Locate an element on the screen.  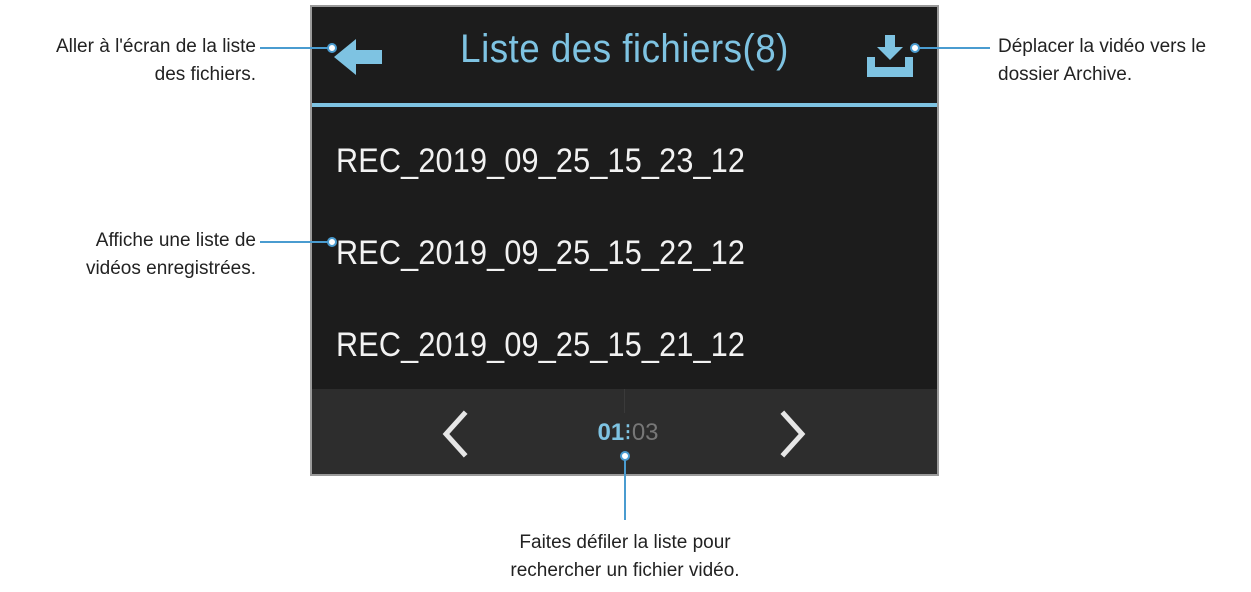
file-item-2: REC_2019_09_25_15_22_12 is located at coordinates (540, 253).